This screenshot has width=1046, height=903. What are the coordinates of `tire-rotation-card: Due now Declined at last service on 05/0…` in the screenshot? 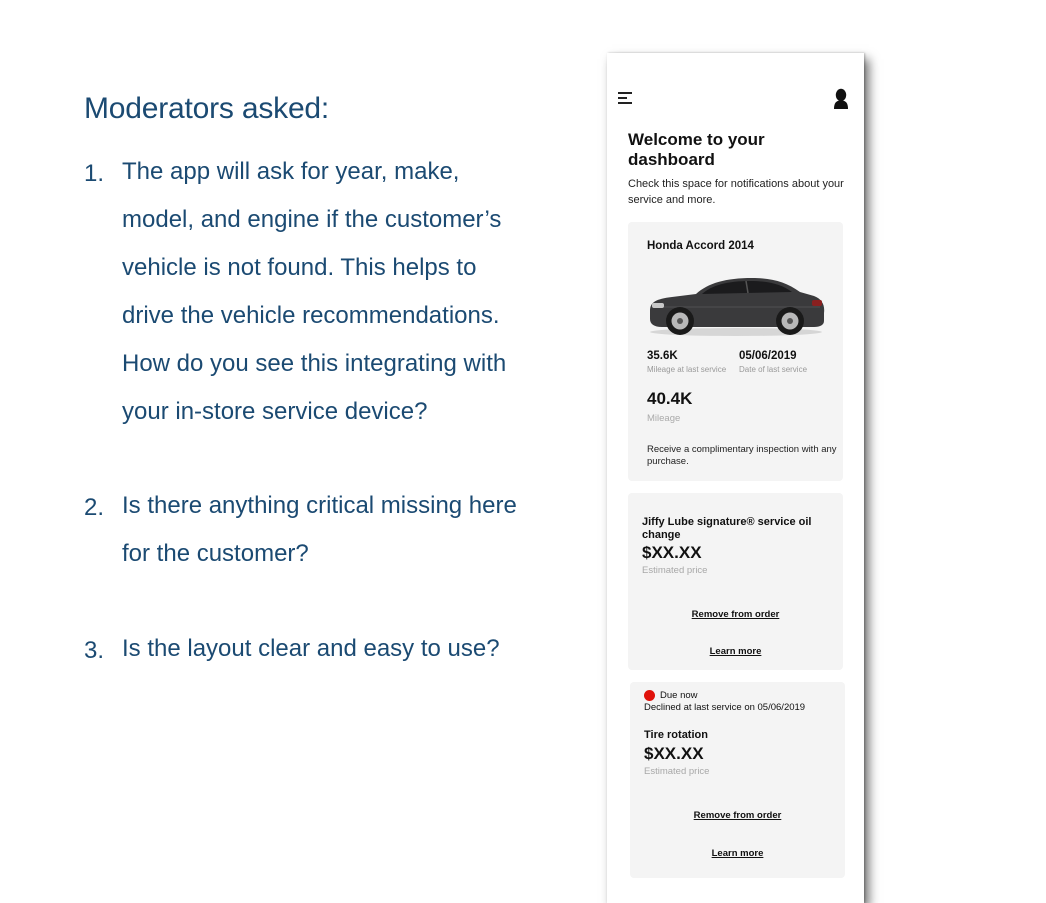 It's located at (737, 780).